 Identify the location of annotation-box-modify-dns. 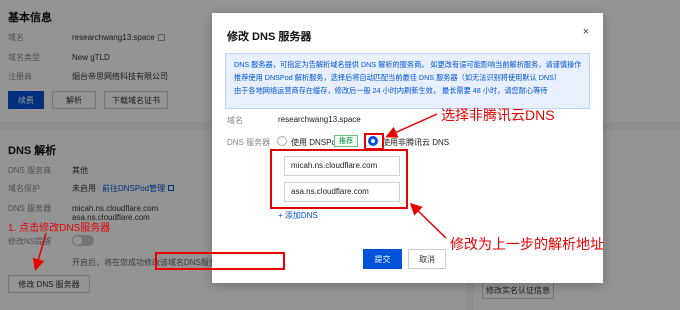
(220, 261).